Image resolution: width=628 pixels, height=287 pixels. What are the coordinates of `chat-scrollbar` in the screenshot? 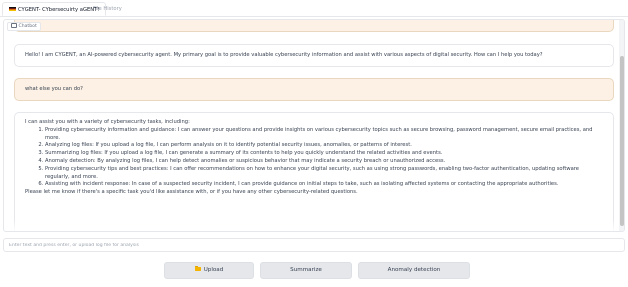 It's located at (621, 125).